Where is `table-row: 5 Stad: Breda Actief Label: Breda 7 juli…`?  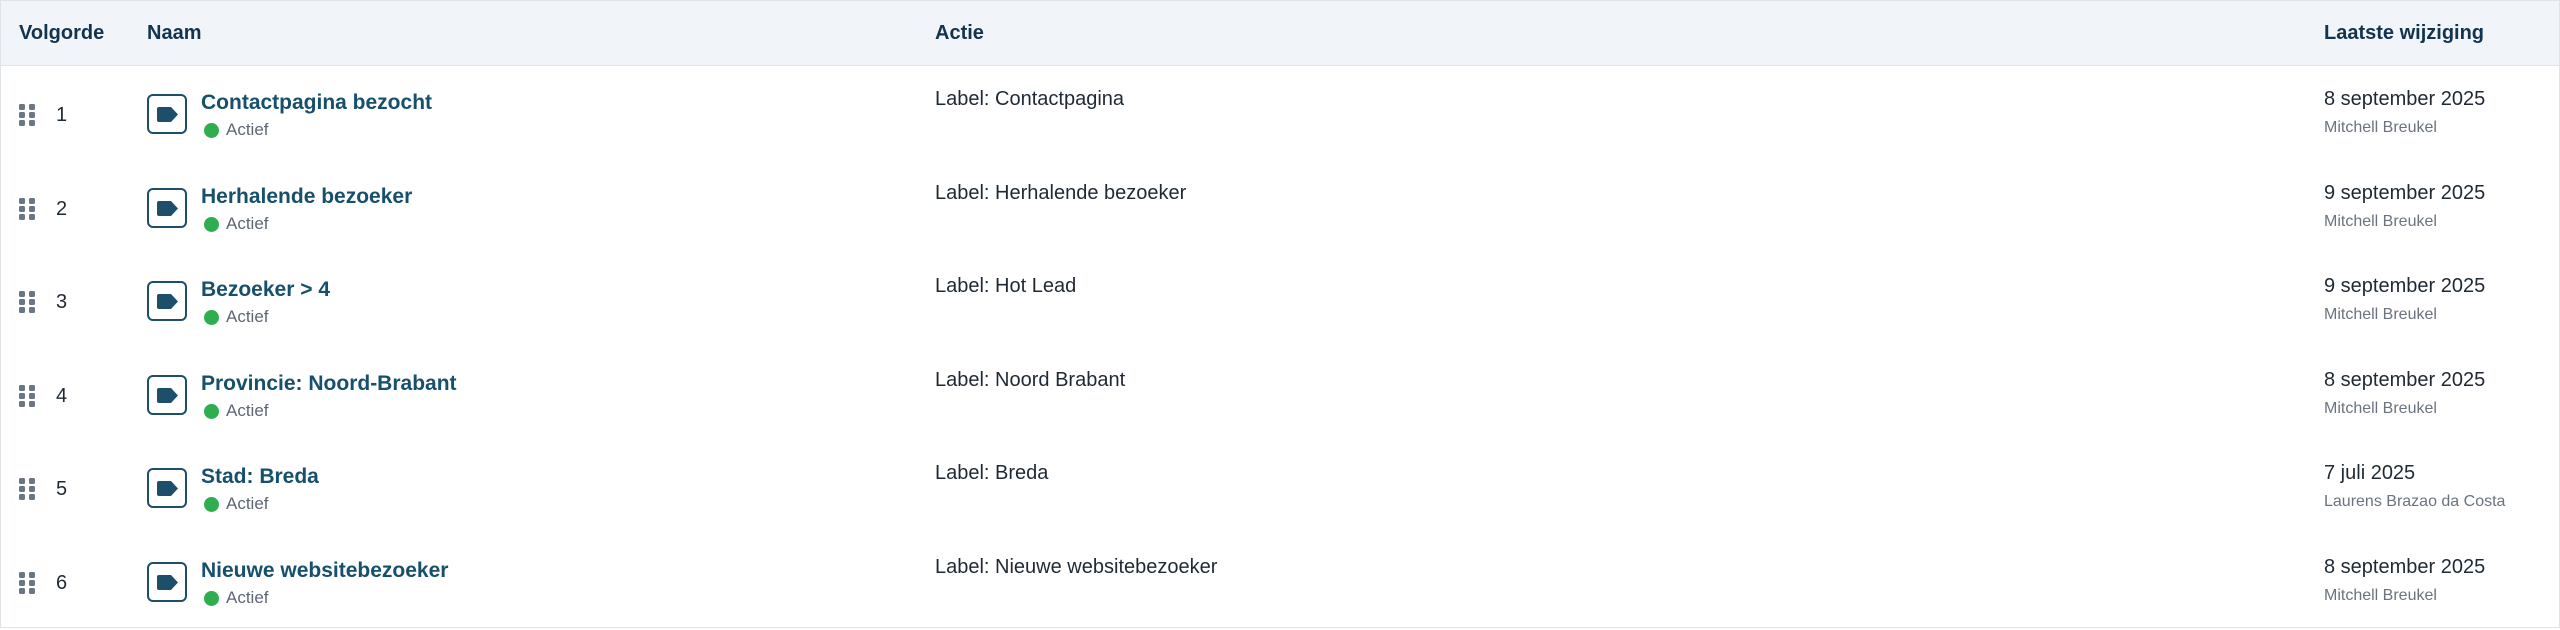
table-row: 5 Stad: Breda Actief Label: Breda 7 juli… is located at coordinates (1280, 487).